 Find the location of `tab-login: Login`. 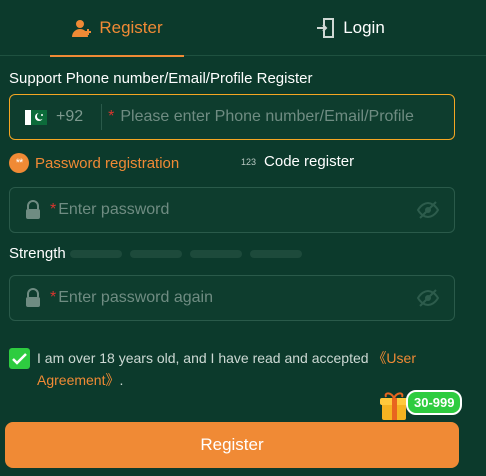

tab-login: Login is located at coordinates (350, 28).